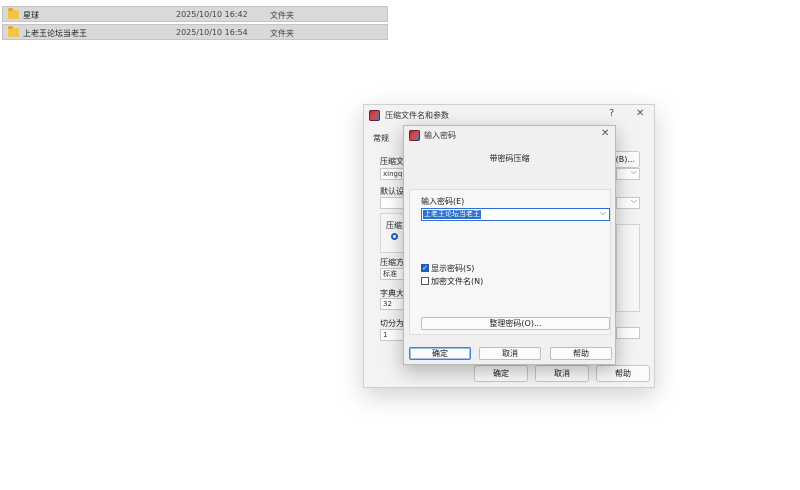  What do you see at coordinates (55, 33) in the screenshot?
I see `file-name: 上老王论坛当老王` at bounding box center [55, 33].